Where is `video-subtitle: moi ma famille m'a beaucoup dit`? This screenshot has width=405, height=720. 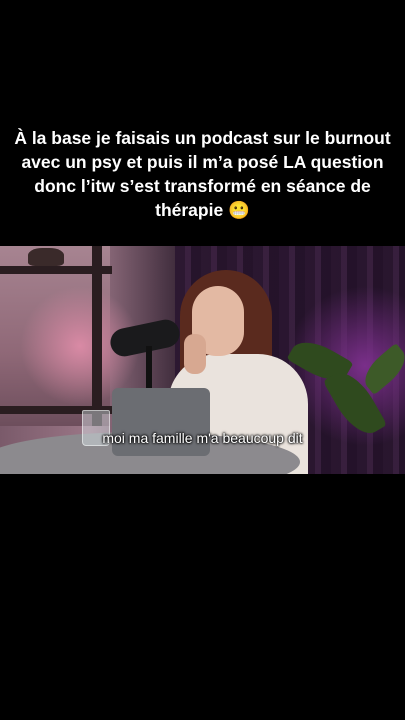
video-subtitle: moi ma famille m'a beaucoup dit is located at coordinates (202, 438).